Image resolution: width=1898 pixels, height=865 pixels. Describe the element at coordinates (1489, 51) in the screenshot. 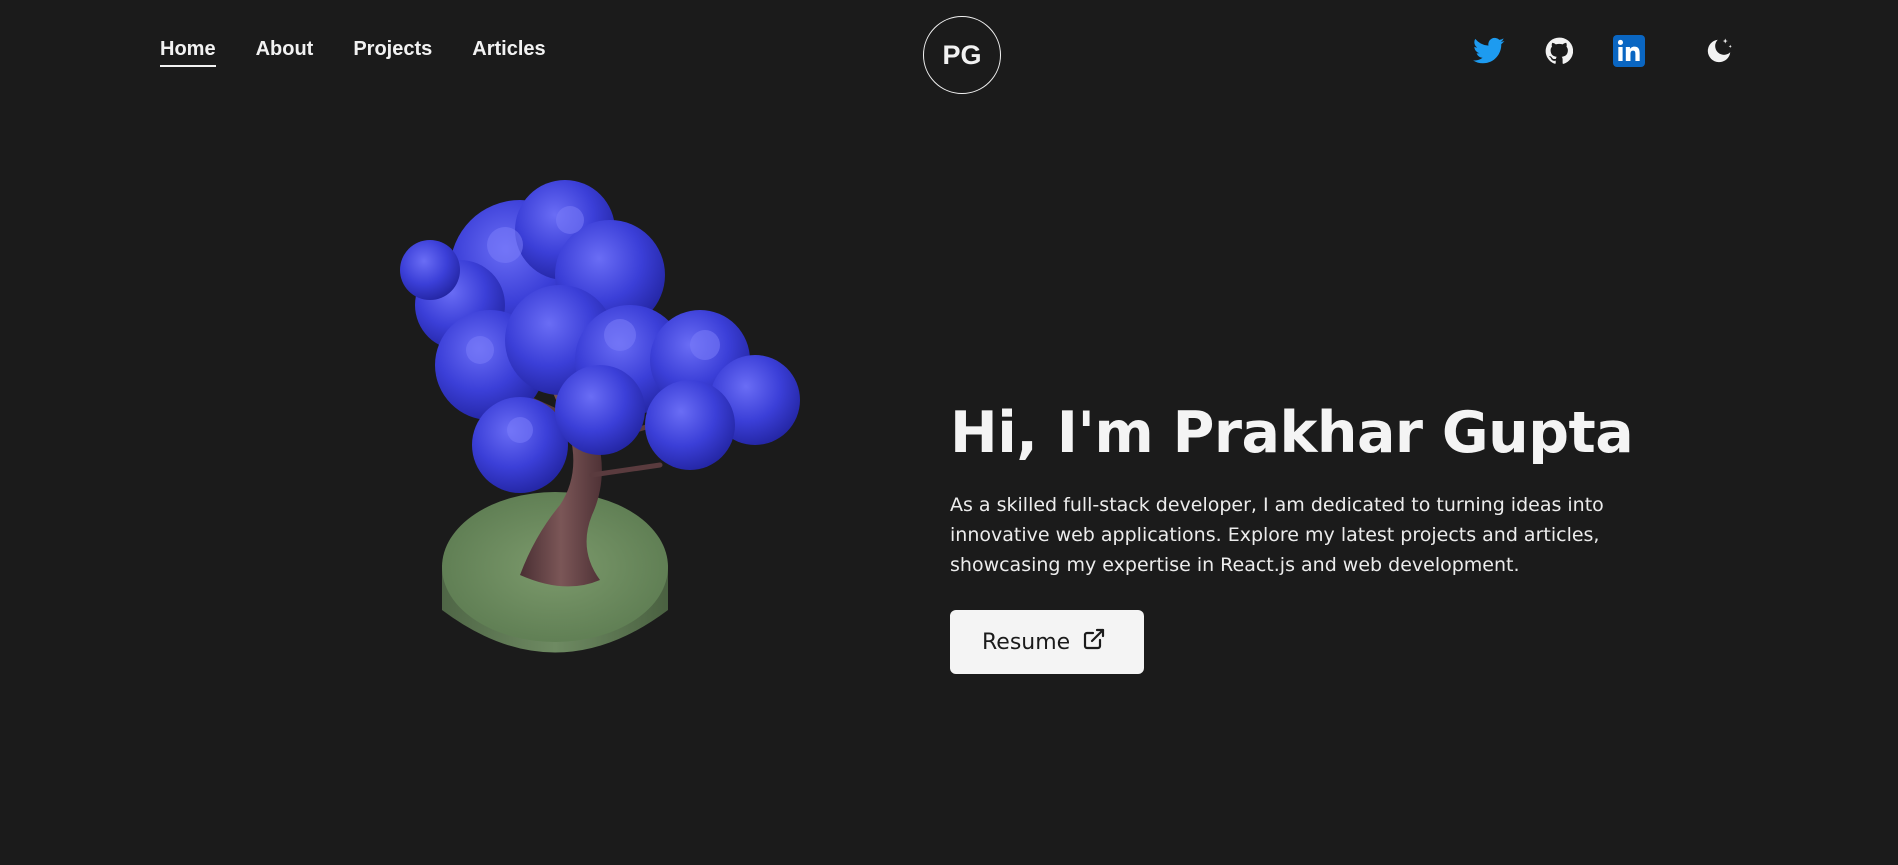

I see `twitter-icon` at that location.